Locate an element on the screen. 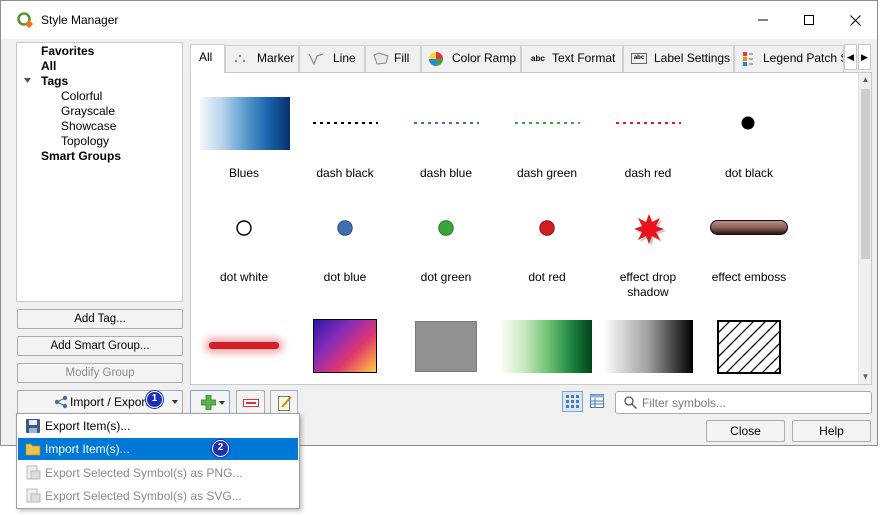 This screenshot has width=883, height=515. symbol-label: dash black is located at coordinates (345, 173).